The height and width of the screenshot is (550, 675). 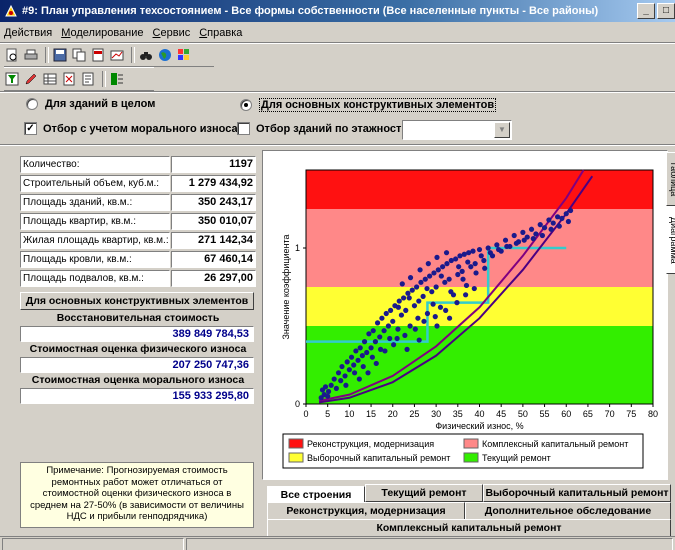 I want to click on stat-value: 350 243,17, so click(x=213, y=202).